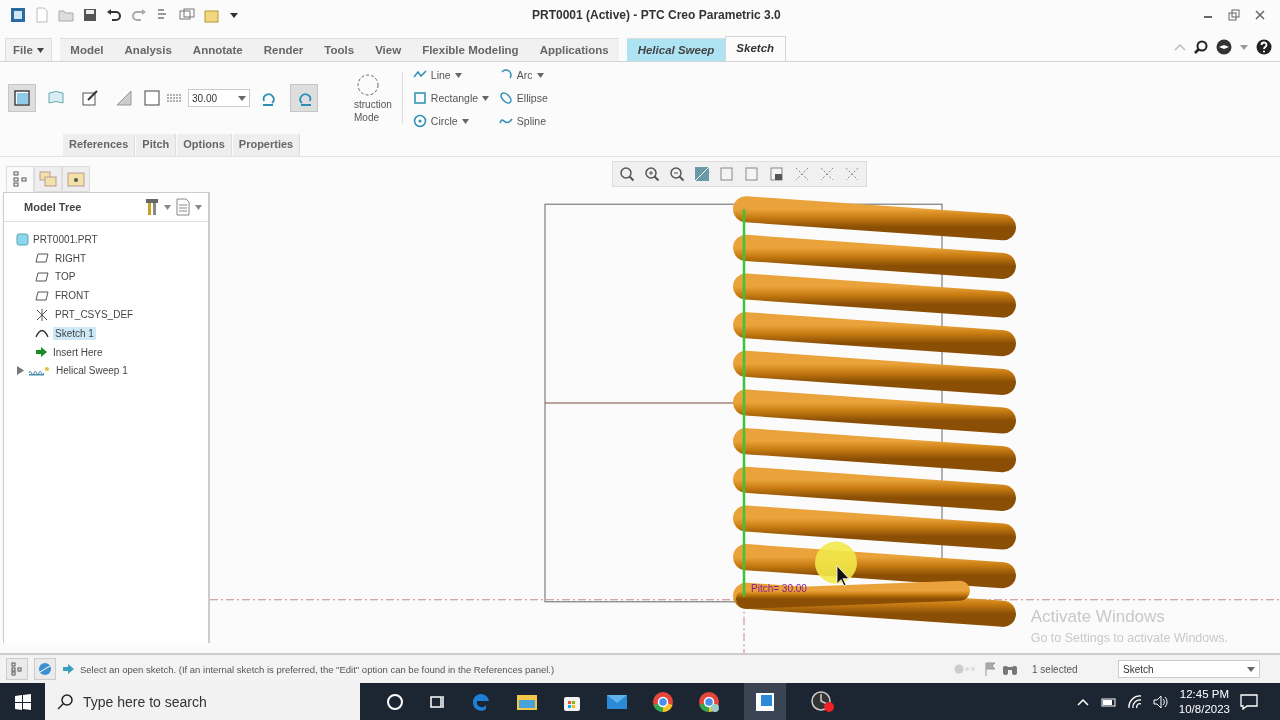 This screenshot has height=720, width=1280. I want to click on volume-icon, so click(1160, 701).